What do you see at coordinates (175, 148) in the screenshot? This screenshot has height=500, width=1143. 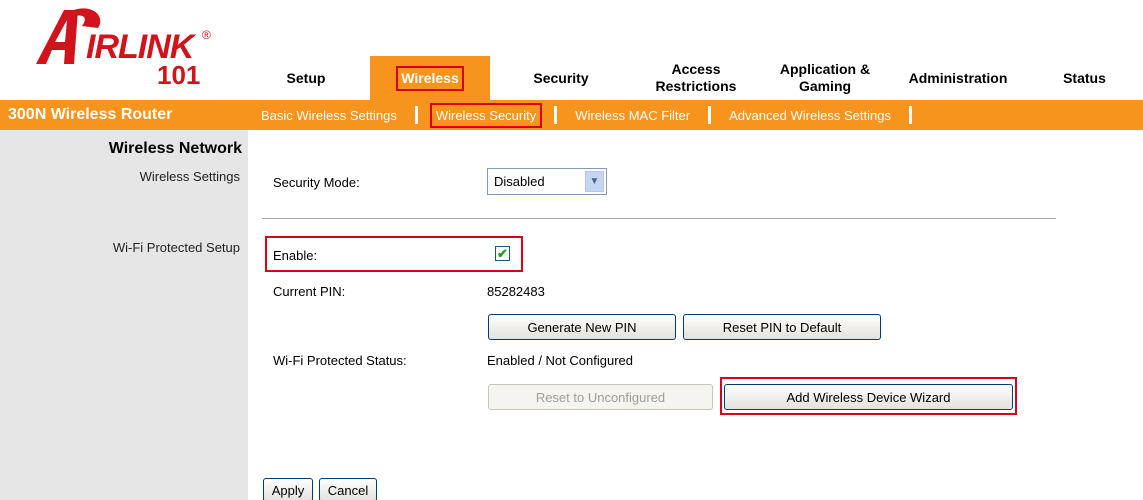 I see `section-title: Wireless Network` at bounding box center [175, 148].